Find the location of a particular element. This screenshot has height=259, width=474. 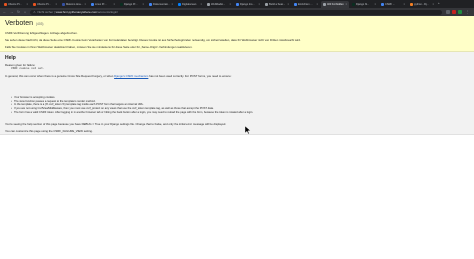

url-security-label: Nicht sicher is located at coordinates (45, 12).